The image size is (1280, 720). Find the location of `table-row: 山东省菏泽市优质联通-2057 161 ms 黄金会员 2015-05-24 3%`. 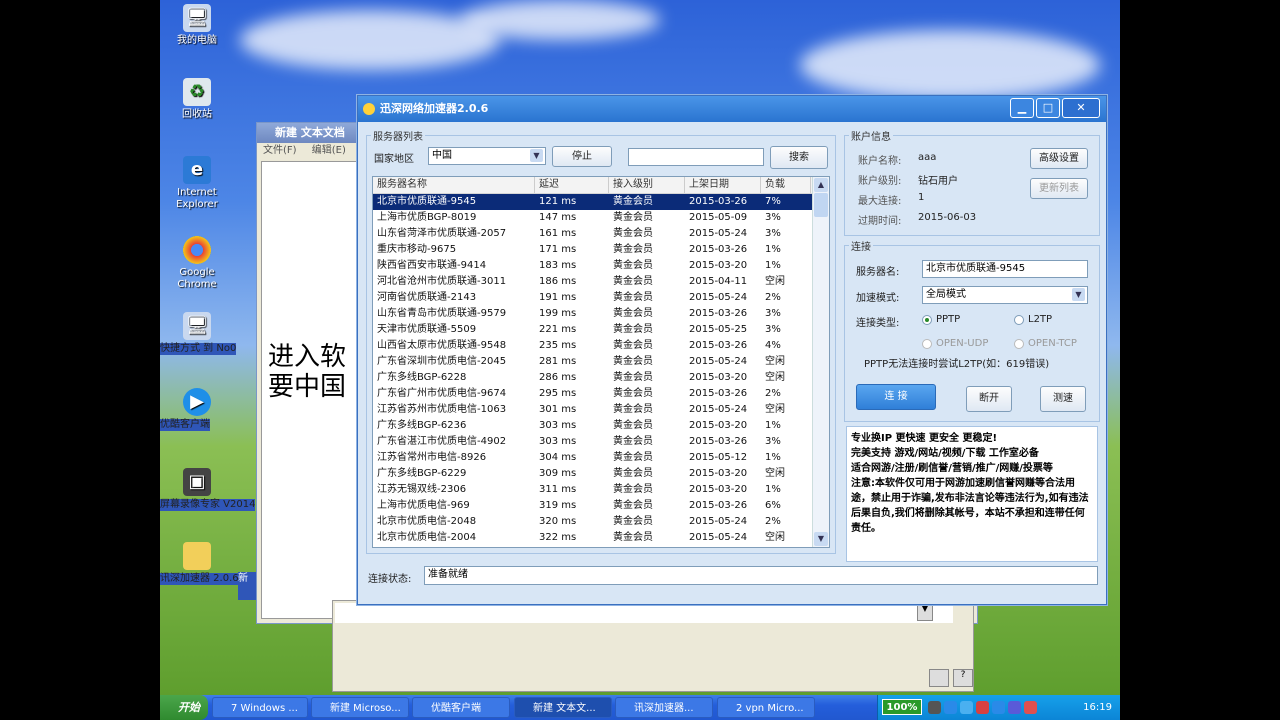

table-row: 山东省菏泽市优质联通-2057 161 ms 黄金会员 2015-05-24 3% is located at coordinates (601, 234).